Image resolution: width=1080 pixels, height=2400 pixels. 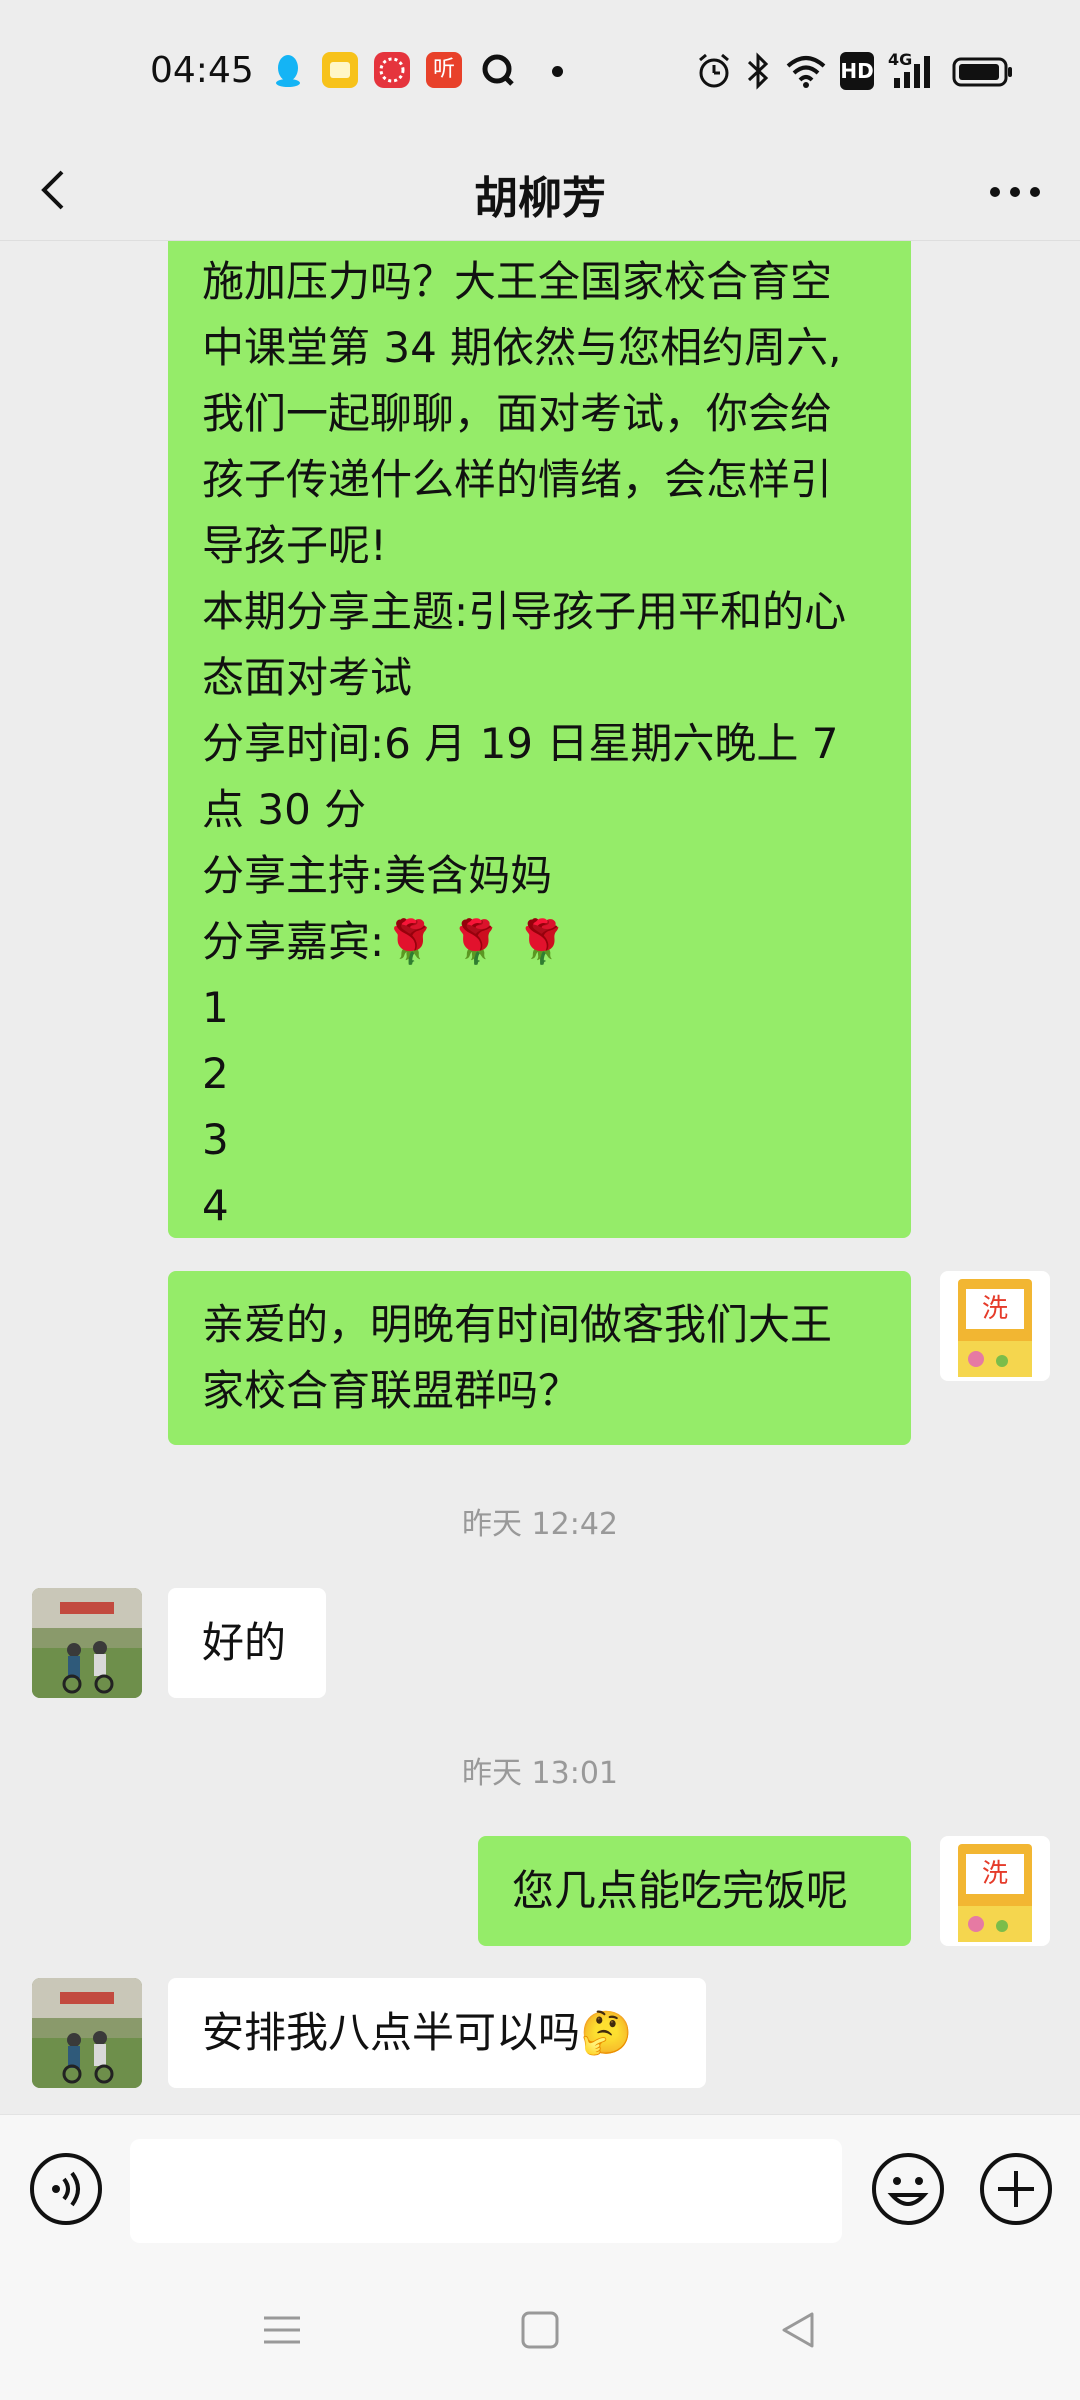 I want to click on system-nav-bar, so click(x=540, y=2330).